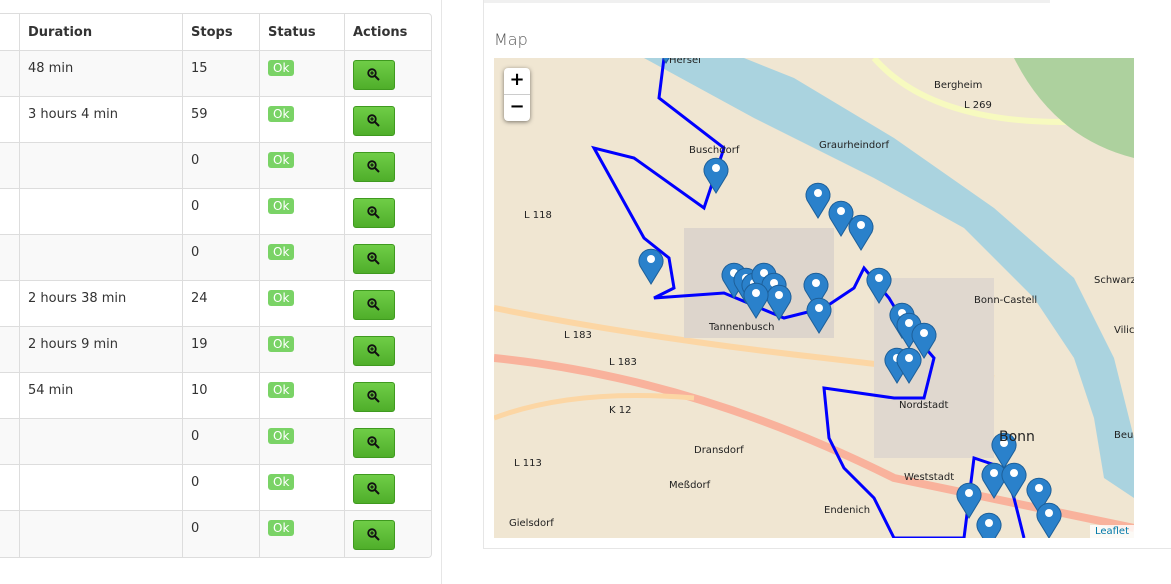  Describe the element at coordinates (1111, 531) in the screenshot. I see `attribution-link: Leaflet` at that location.